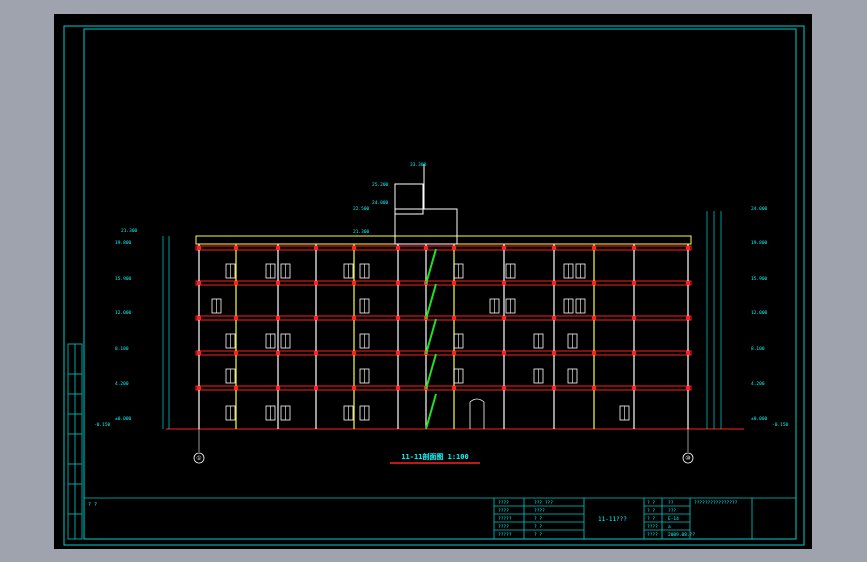 This screenshot has height=562, width=867. Describe the element at coordinates (681, 535) in the screenshot. I see `info-value: 2009.08.??` at that location.